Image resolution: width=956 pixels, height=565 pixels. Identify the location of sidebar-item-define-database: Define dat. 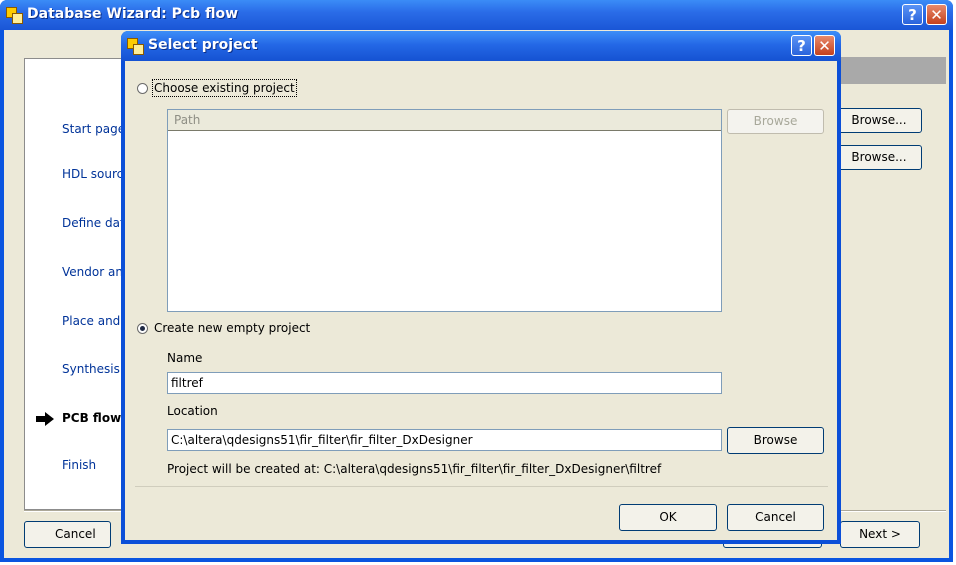
(93, 223).